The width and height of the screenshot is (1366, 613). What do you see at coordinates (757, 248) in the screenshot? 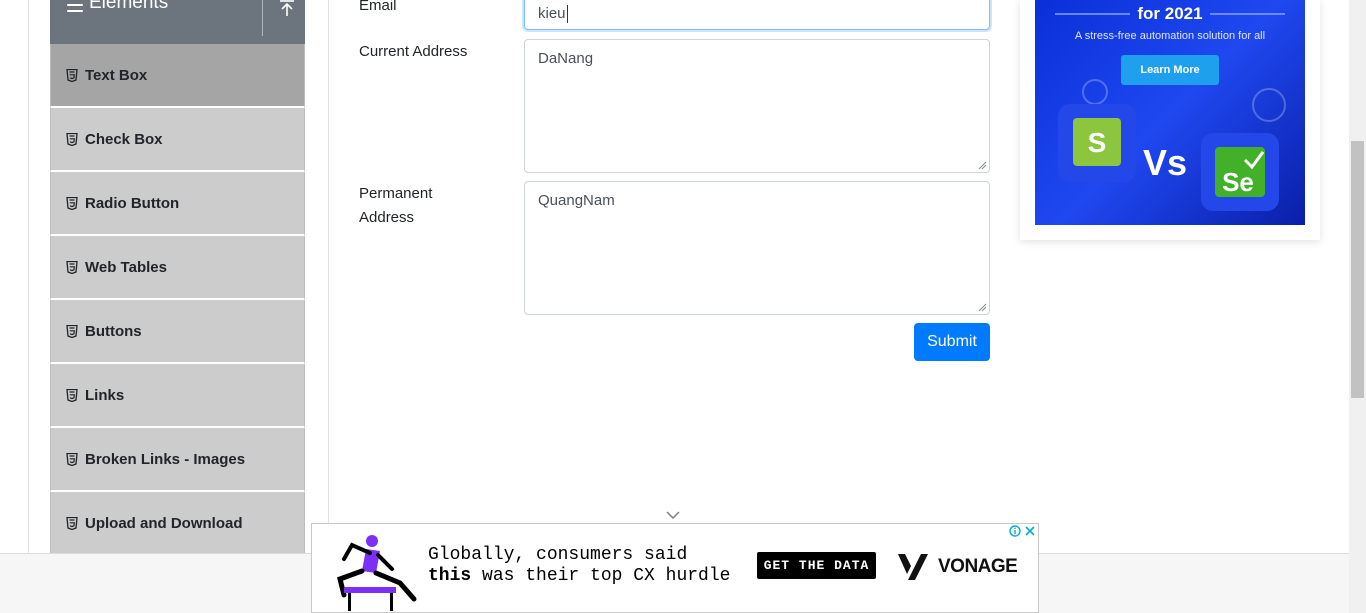
I see `permanent-address-textarea: QuangNam` at bounding box center [757, 248].